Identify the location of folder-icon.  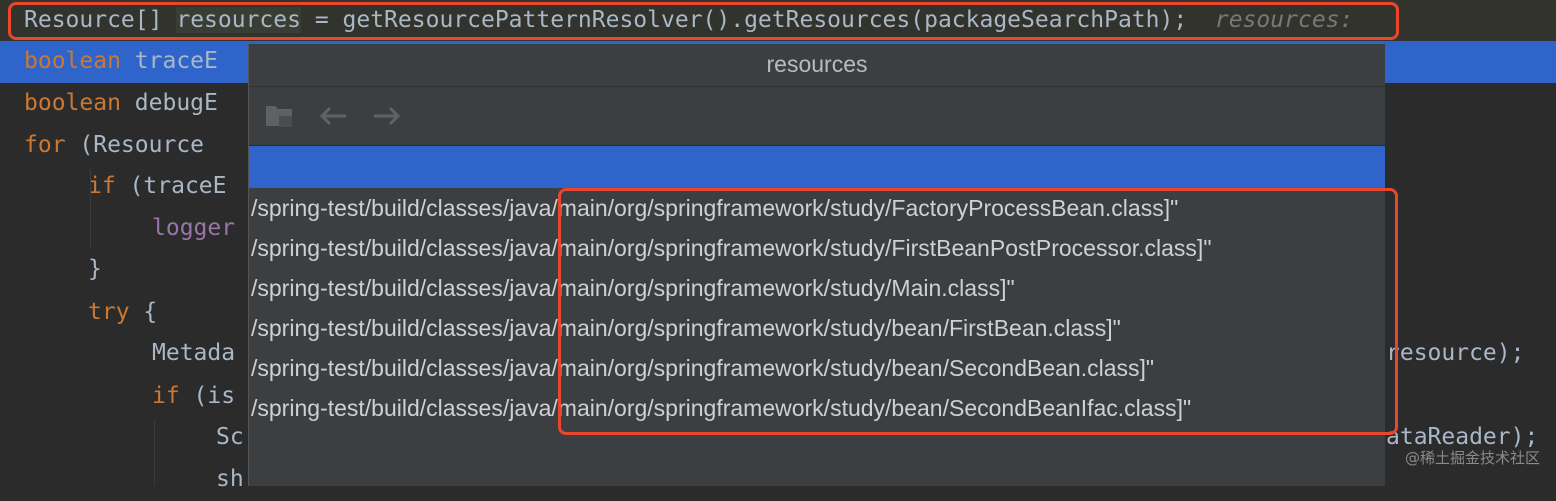
(279, 116).